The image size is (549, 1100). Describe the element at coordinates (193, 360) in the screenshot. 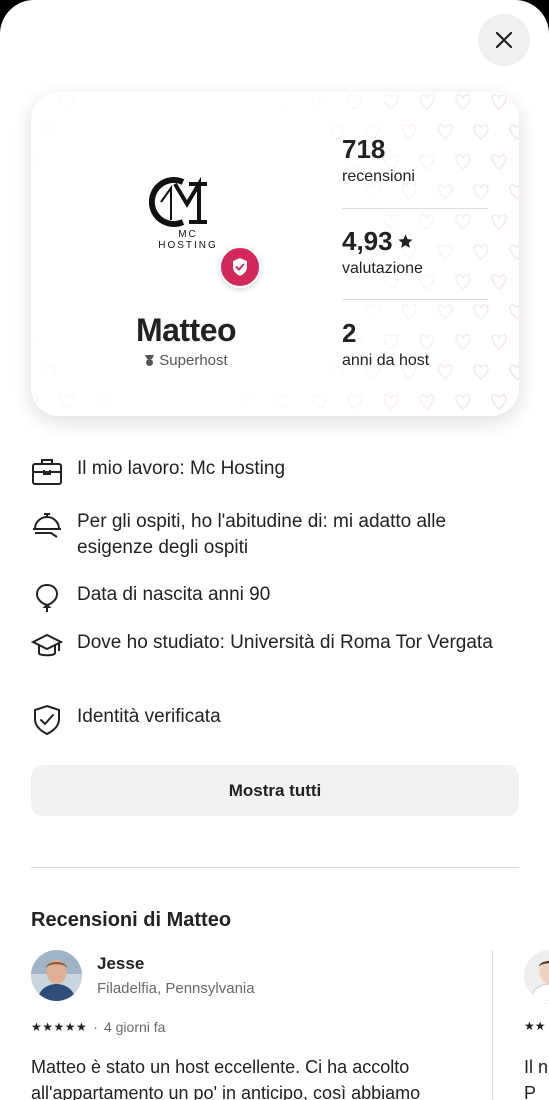

I see `superhost-text: Superhost` at that location.